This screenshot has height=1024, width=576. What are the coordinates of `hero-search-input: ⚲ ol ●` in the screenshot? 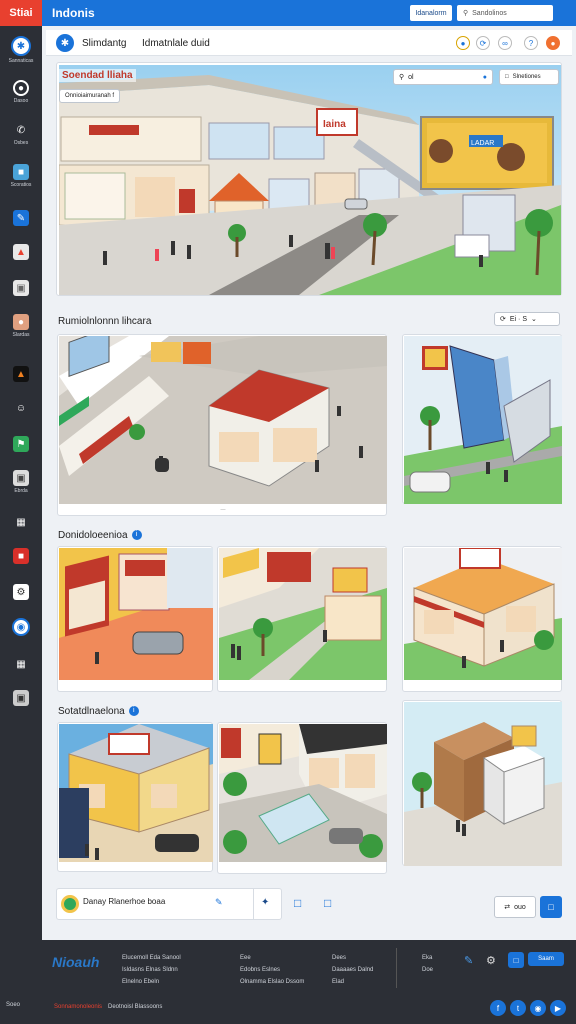 It's located at (443, 77).